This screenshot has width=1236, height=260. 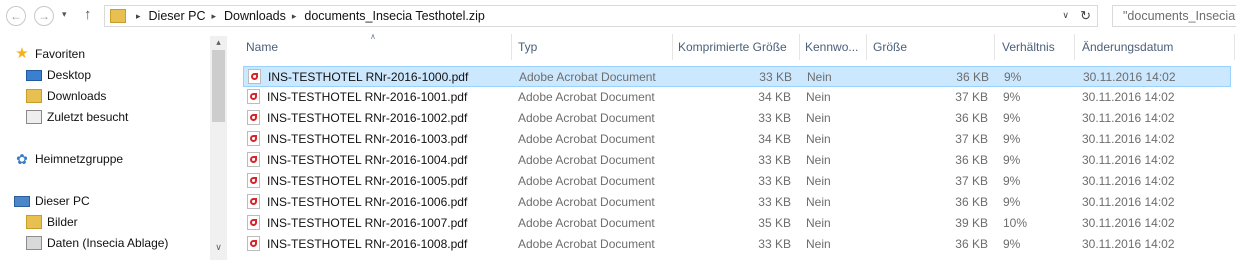 I want to click on sidebar-favorites: ★ Favoriten, so click(x=50, y=53).